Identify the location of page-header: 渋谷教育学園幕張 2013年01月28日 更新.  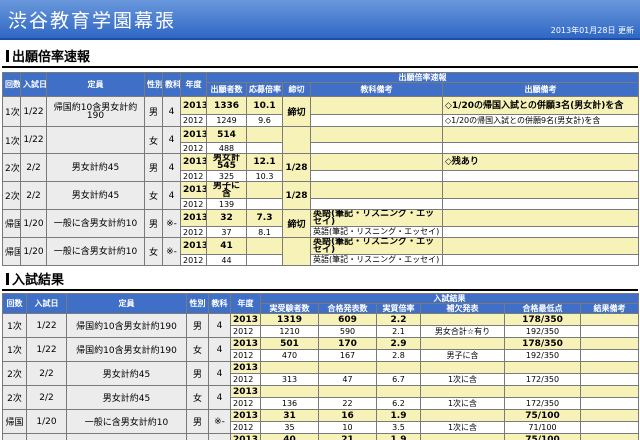
(320, 20).